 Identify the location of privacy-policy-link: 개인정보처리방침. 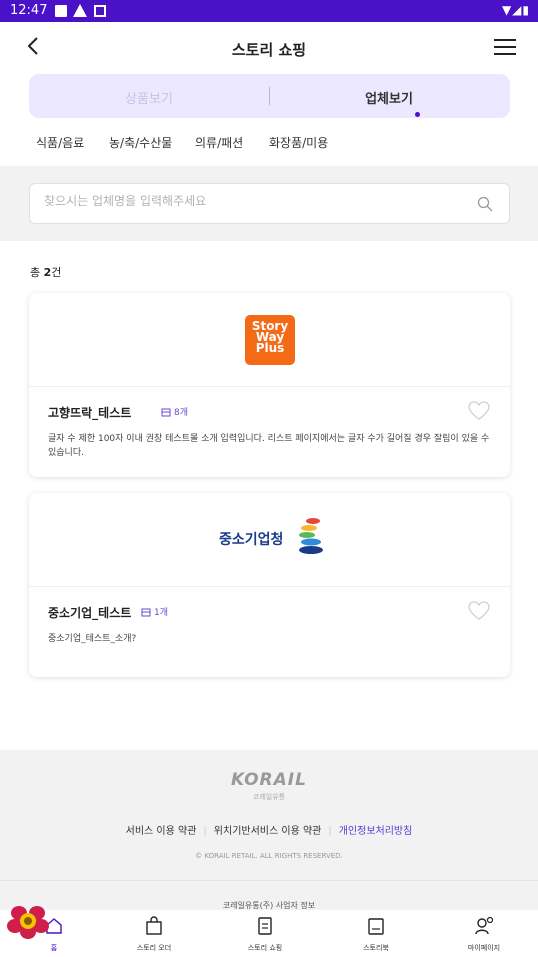
(376, 831).